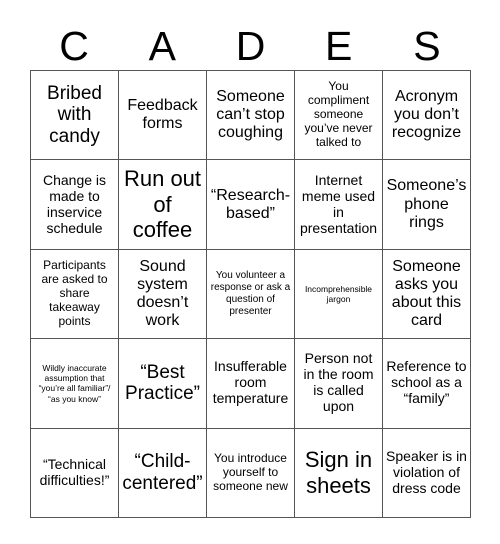  I want to click on bingo-cell-label: Acronym you don’t recognize, so click(426, 115).